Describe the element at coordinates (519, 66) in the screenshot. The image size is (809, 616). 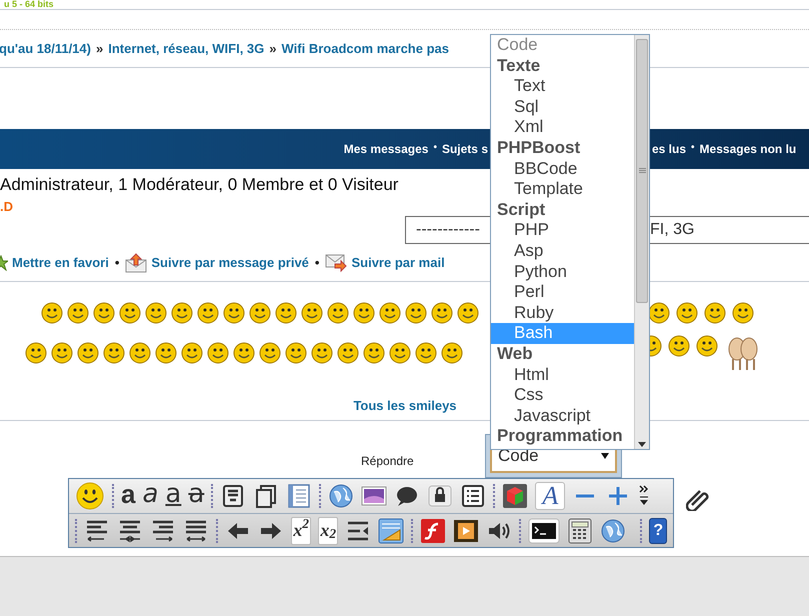
I see `option-group-label: Texte` at that location.